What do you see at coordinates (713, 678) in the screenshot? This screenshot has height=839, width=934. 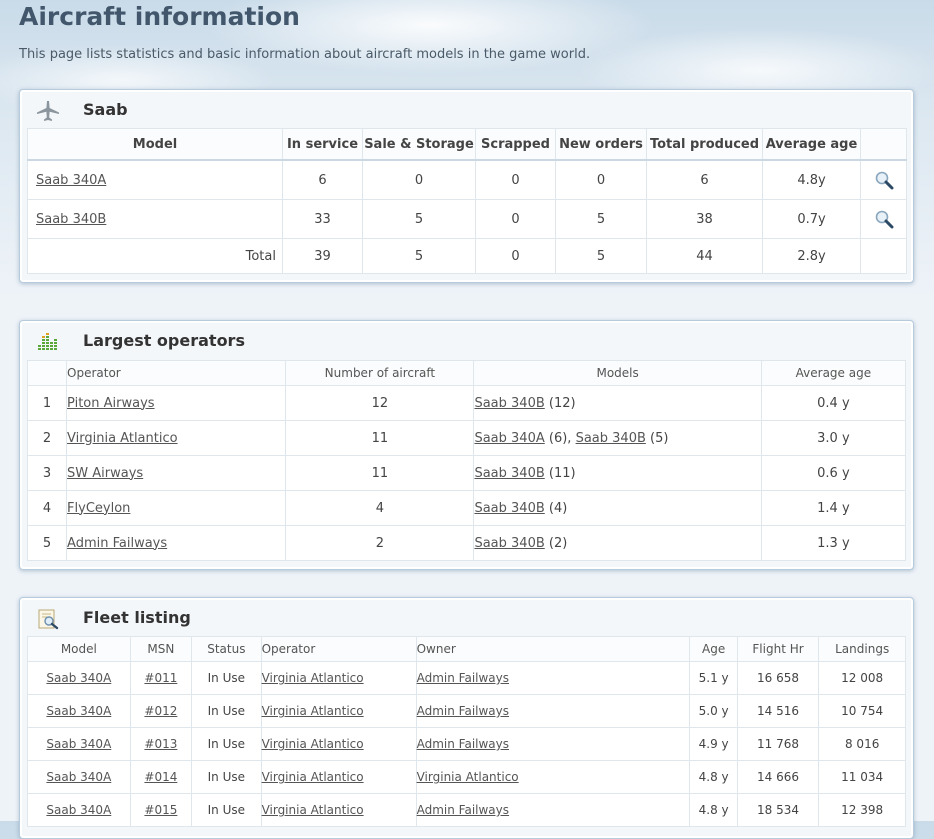 I see `age-cell: 5.1 y` at bounding box center [713, 678].